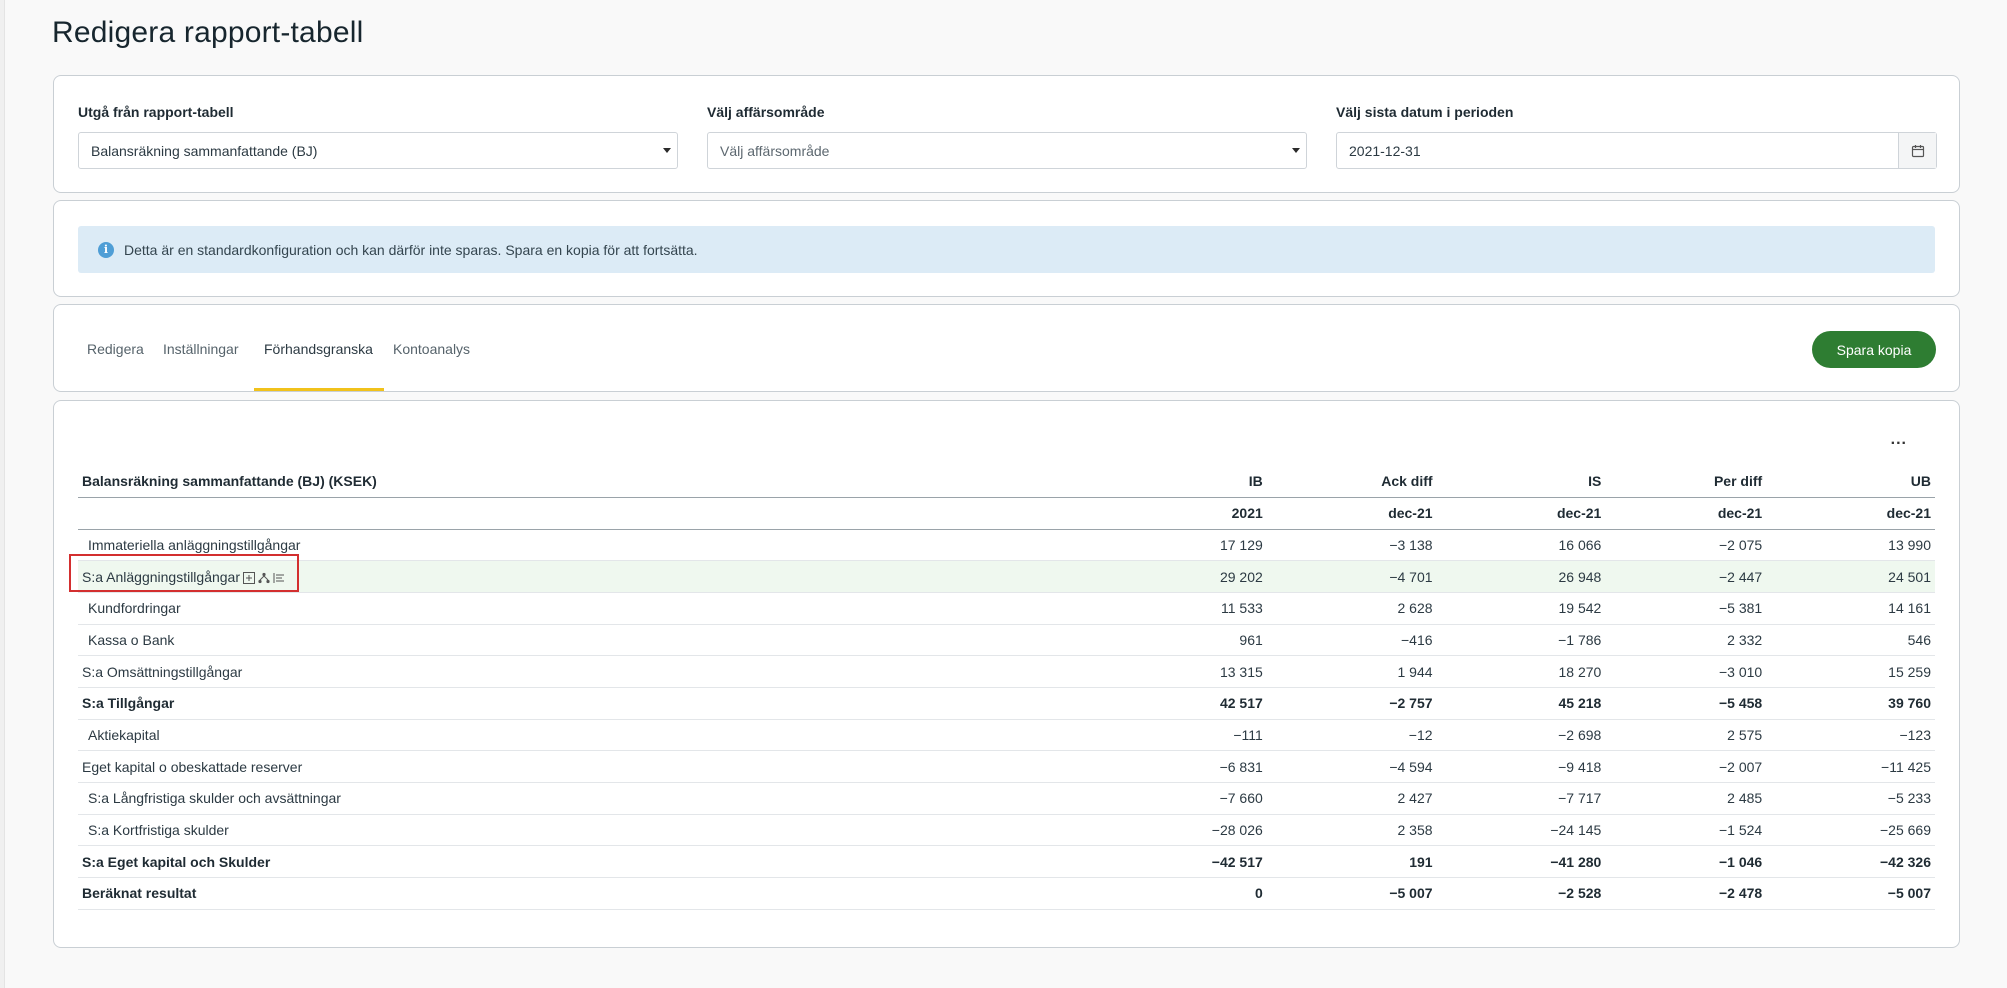 This screenshot has height=988, width=2007. What do you see at coordinates (1686, 735) in the screenshot?
I see `value-cell: 2 575` at bounding box center [1686, 735].